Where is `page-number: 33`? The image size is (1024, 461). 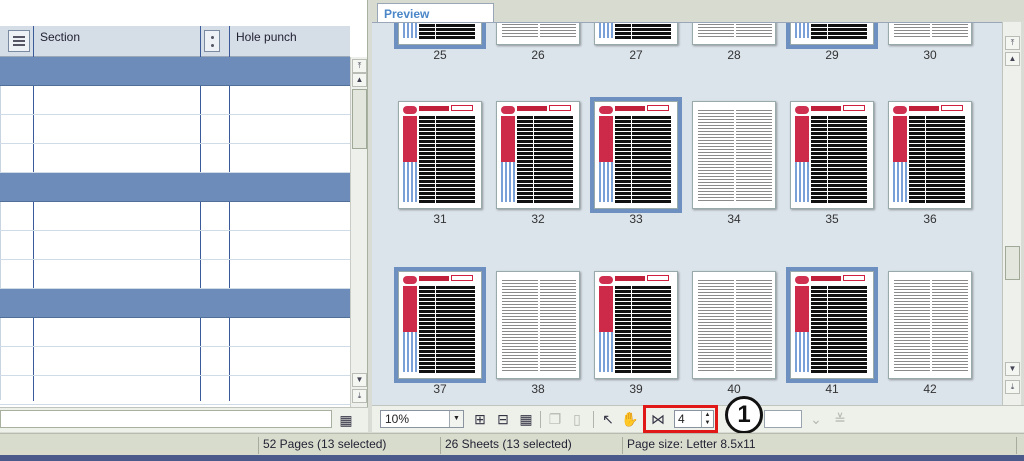 page-number: 33 is located at coordinates (636, 219).